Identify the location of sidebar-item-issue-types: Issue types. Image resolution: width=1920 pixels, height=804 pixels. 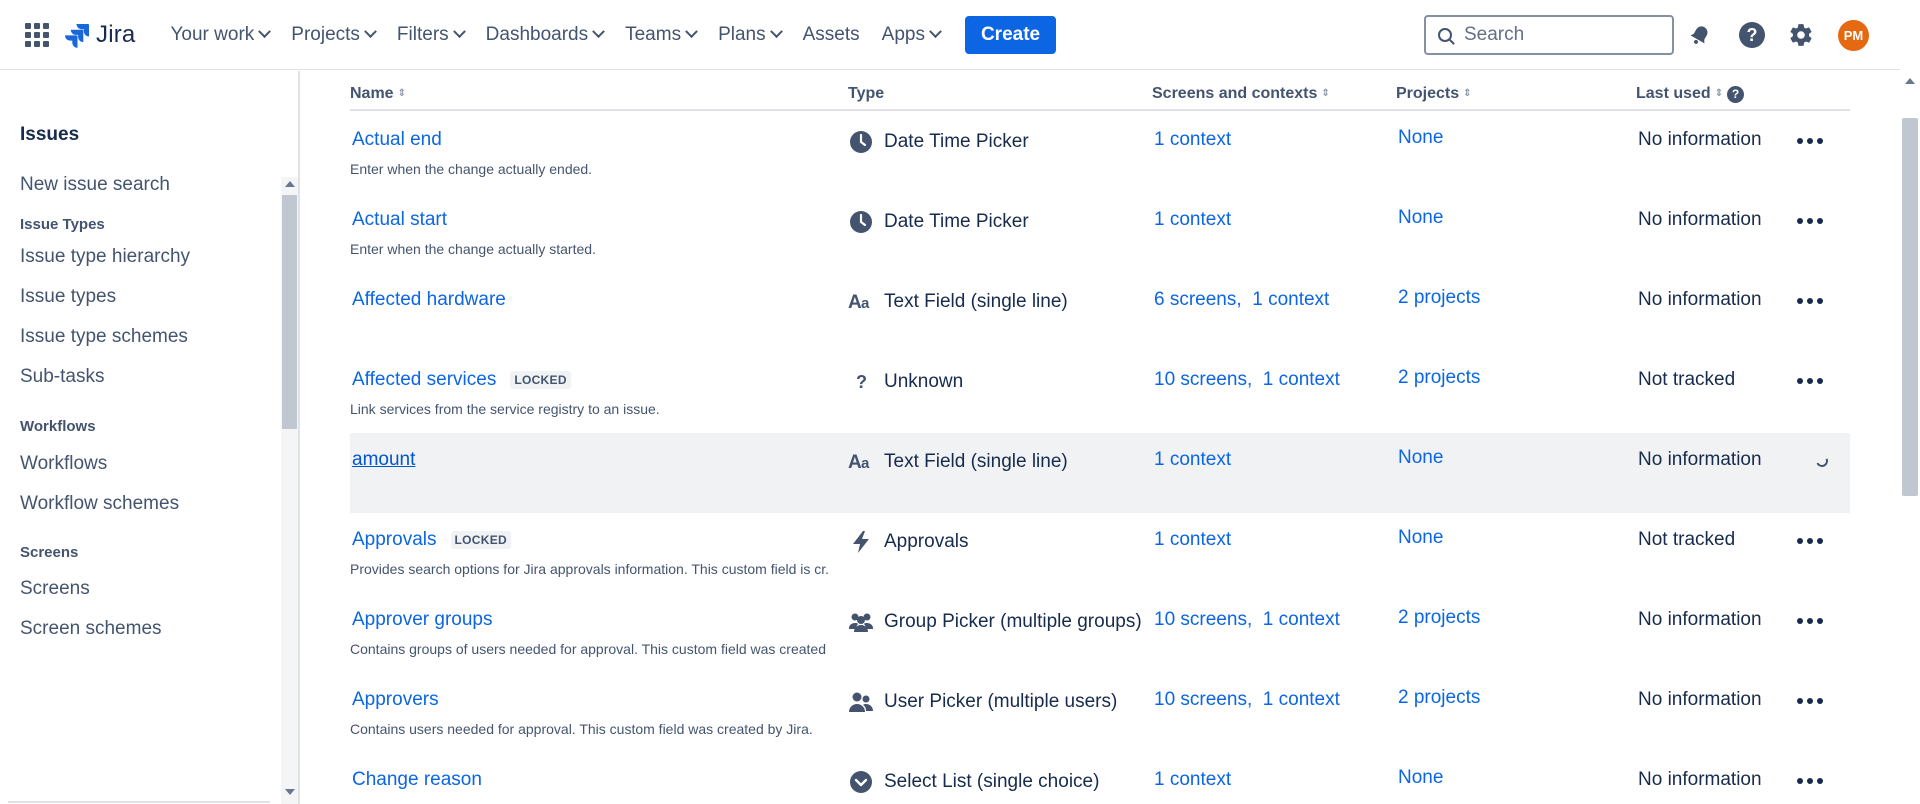
(68, 297).